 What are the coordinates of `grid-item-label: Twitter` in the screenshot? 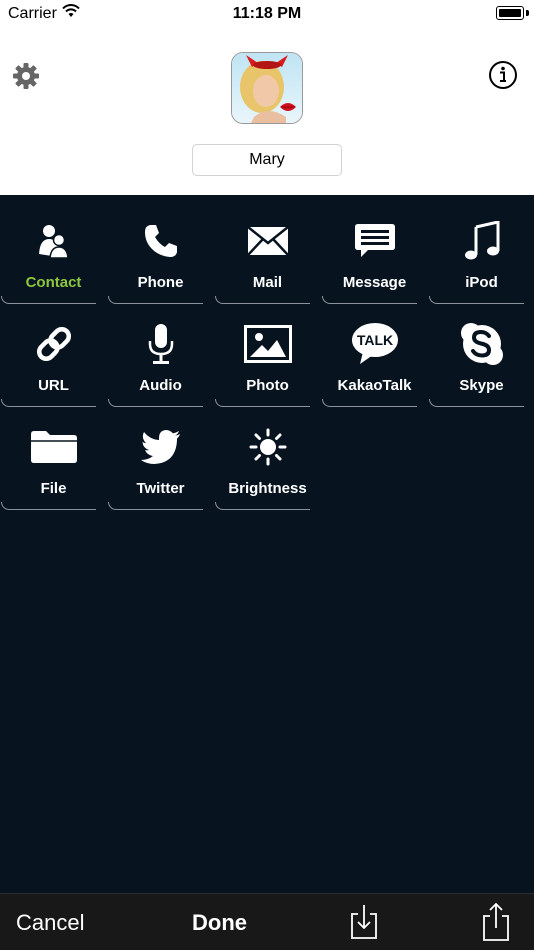 It's located at (160, 488).